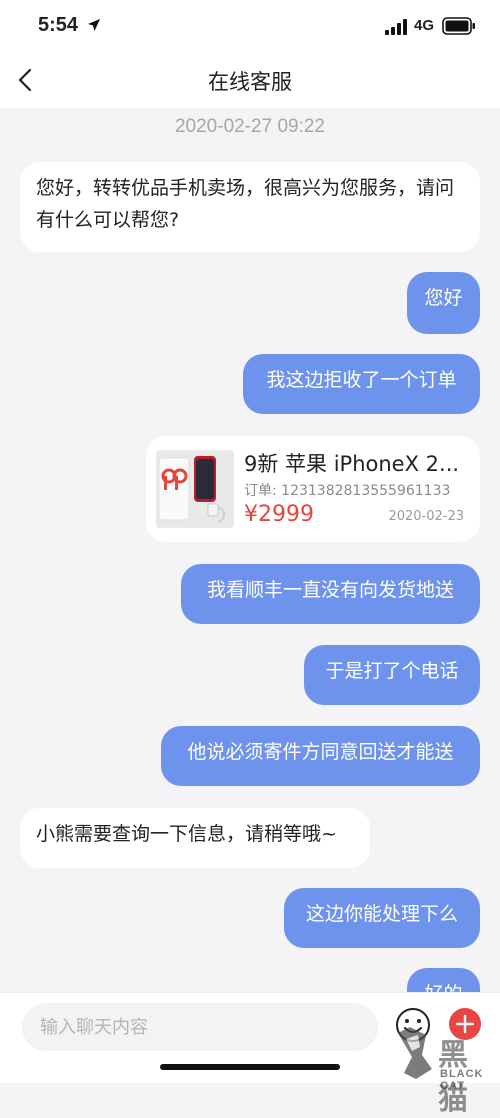  What do you see at coordinates (200, 1027) in the screenshot?
I see `chat-input` at bounding box center [200, 1027].